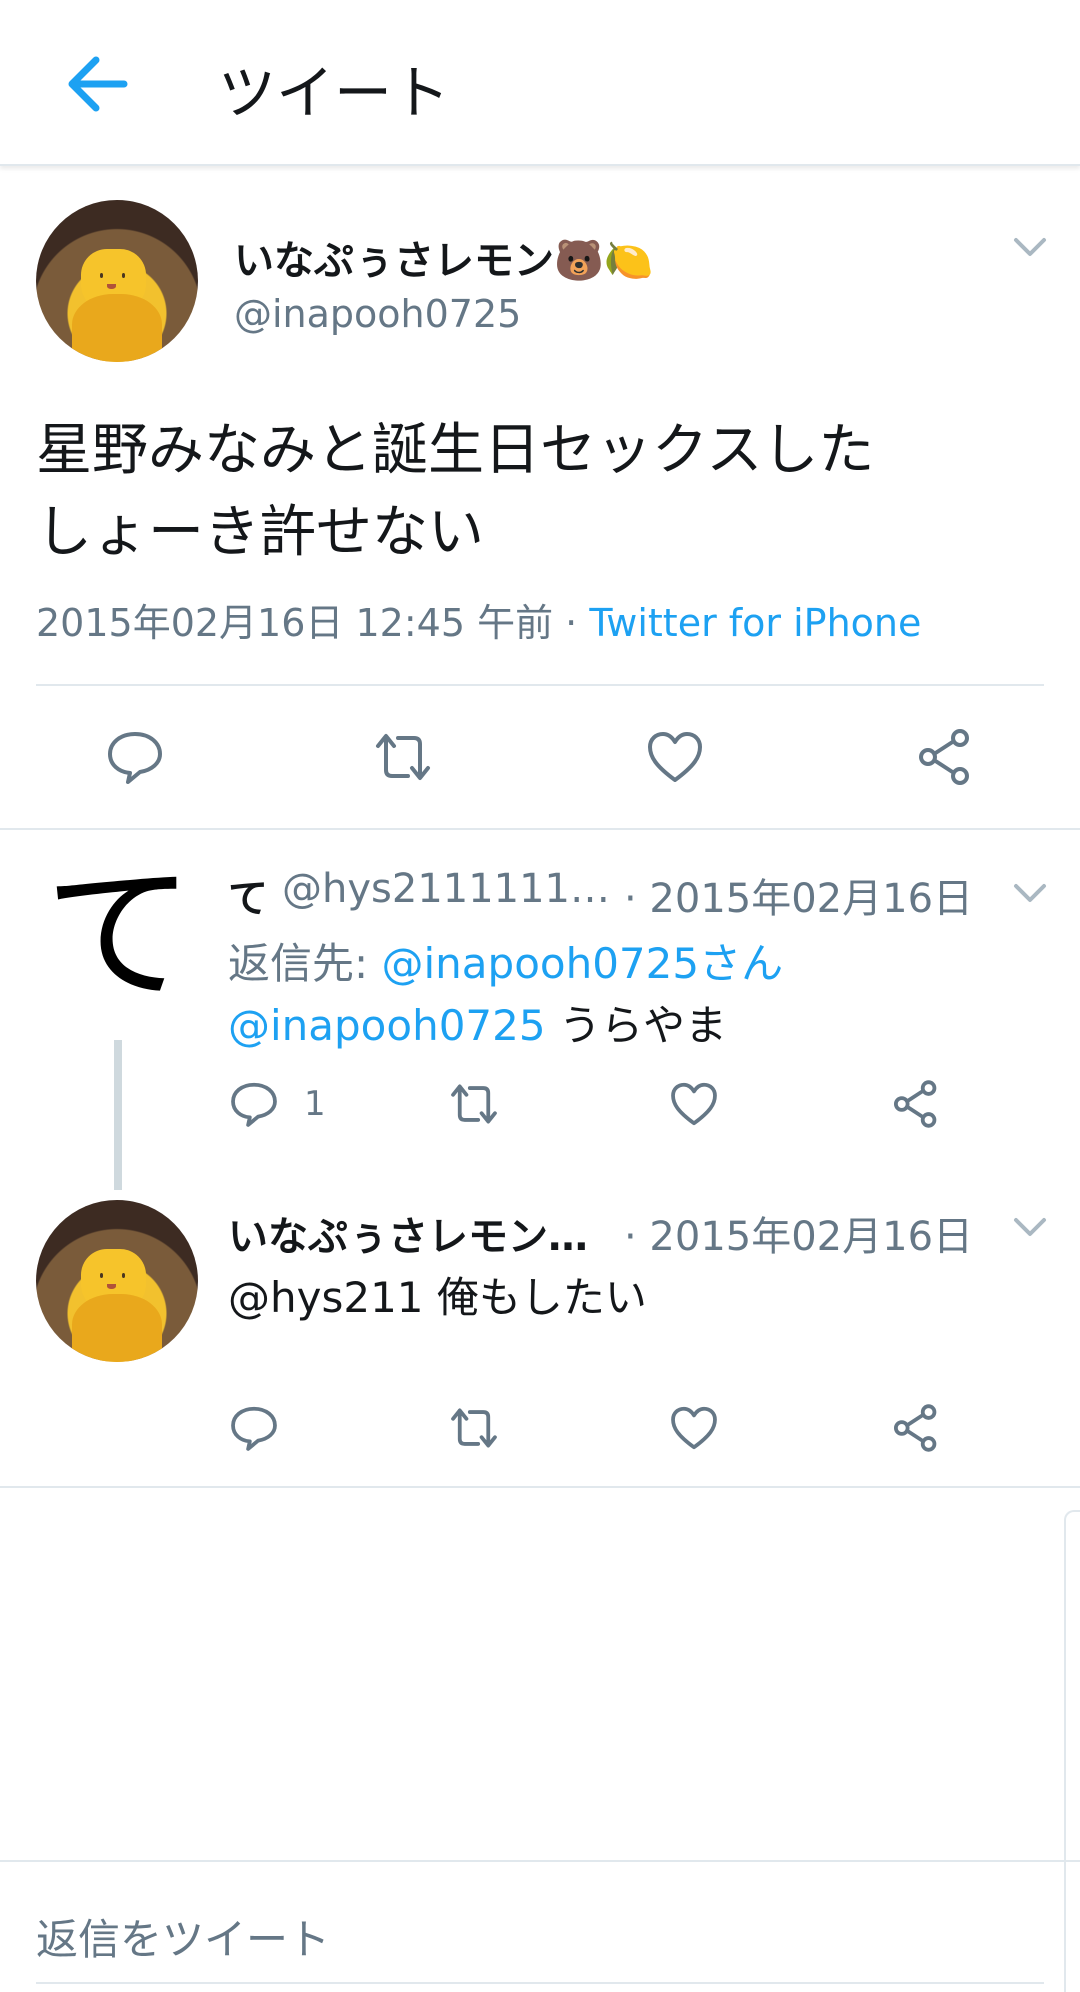 This screenshot has height=1992, width=1080. I want to click on main-tweet-timestamp: 2015年02月16日 12:45 午前, so click(295, 623).